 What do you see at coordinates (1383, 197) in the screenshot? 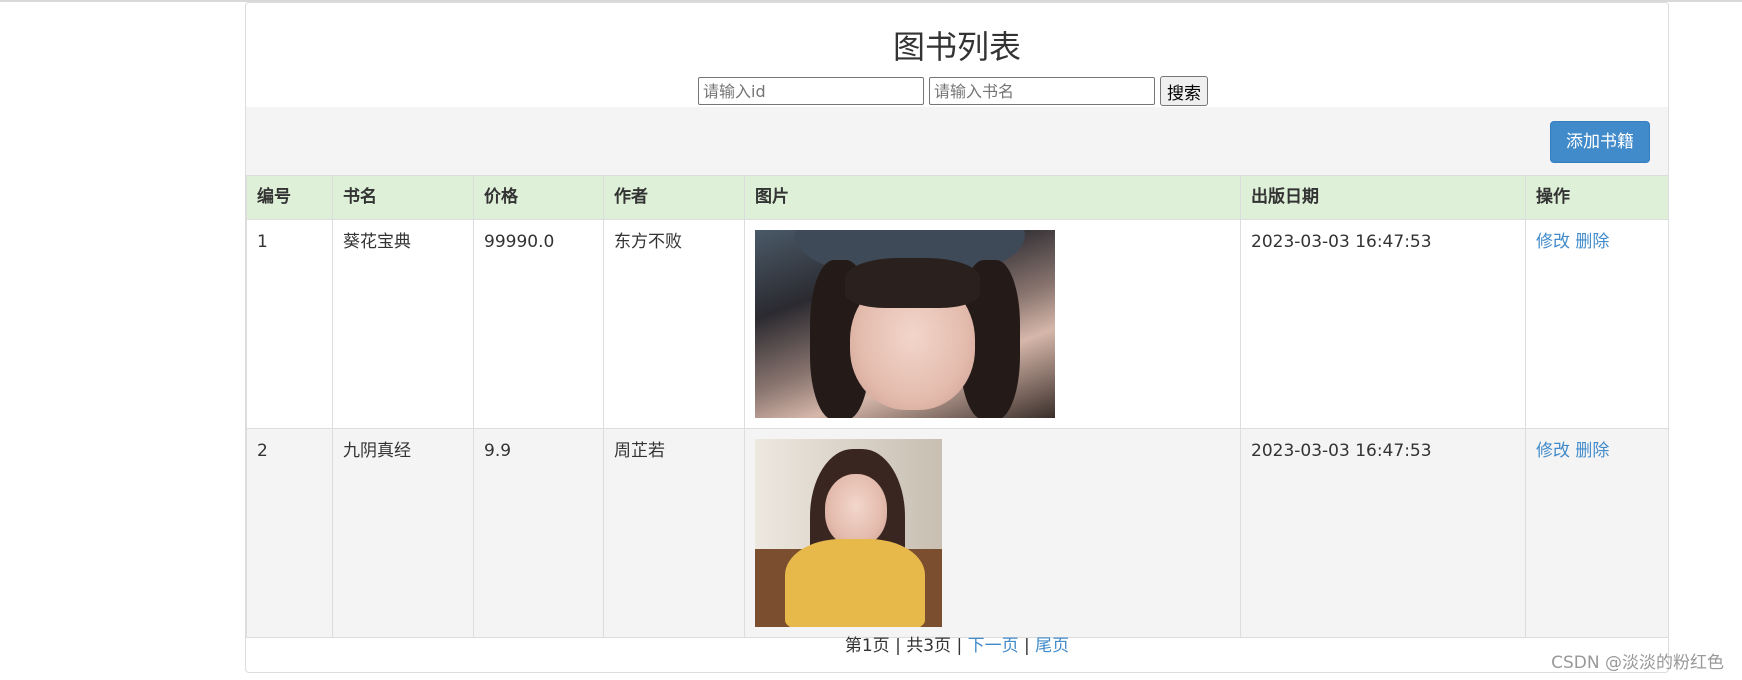
I see `header-date: 出版日期` at bounding box center [1383, 197].